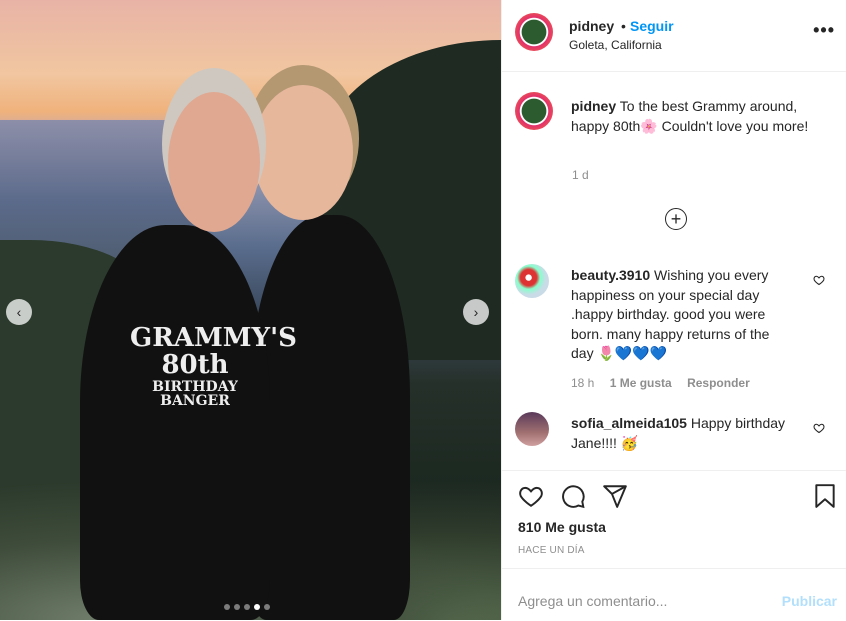 Image resolution: width=846 pixels, height=621 pixels. Describe the element at coordinates (809, 601) in the screenshot. I see `publish-button: Publicar` at that location.